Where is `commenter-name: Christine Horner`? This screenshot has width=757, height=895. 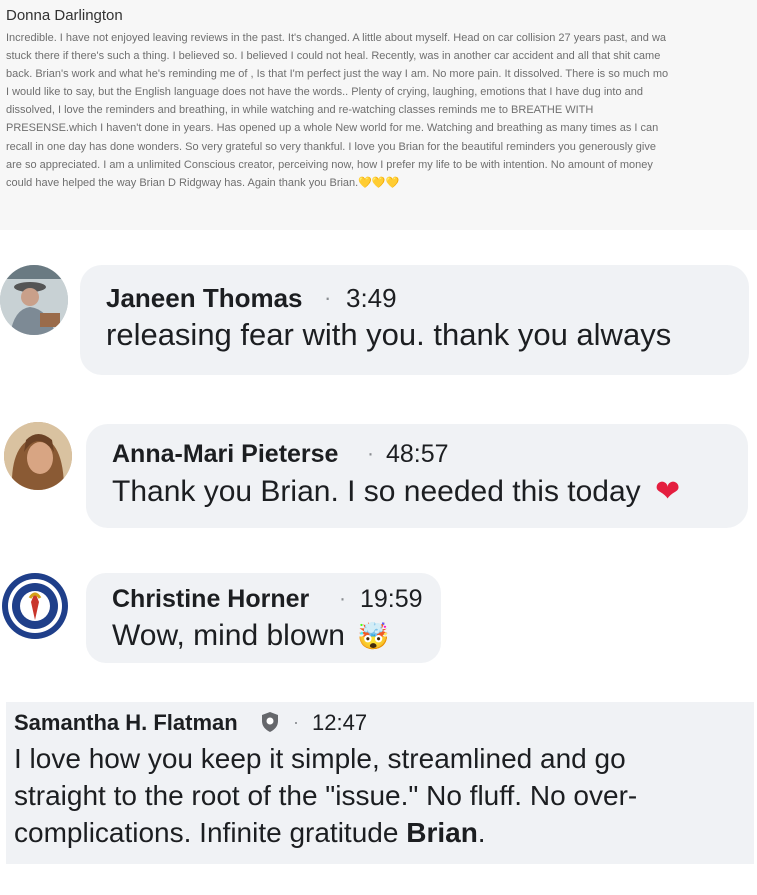
commenter-name: Christine Horner is located at coordinates (210, 599).